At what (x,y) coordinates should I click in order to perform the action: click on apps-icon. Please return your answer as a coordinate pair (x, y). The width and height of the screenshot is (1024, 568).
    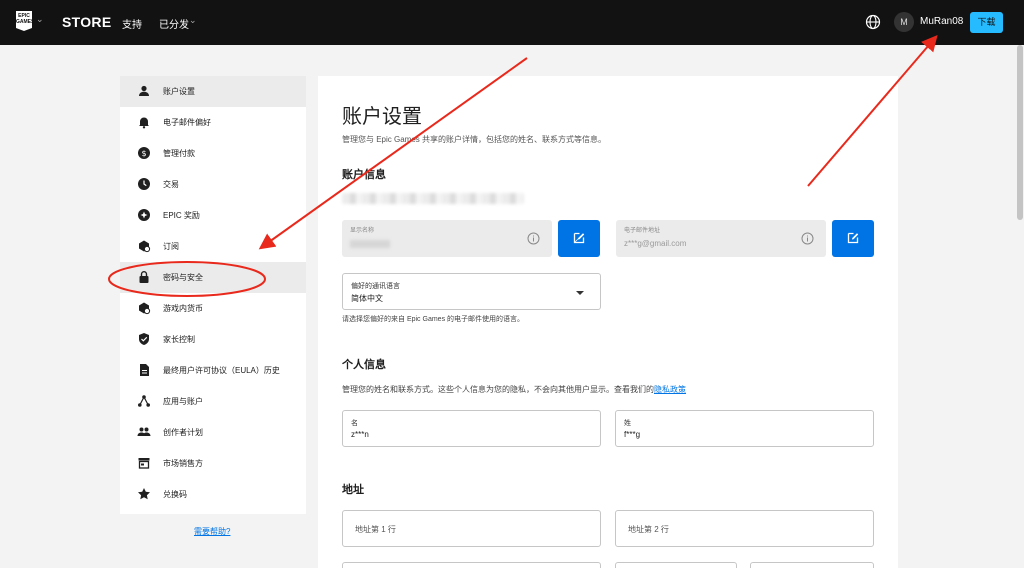
    Looking at the image, I should click on (144, 401).